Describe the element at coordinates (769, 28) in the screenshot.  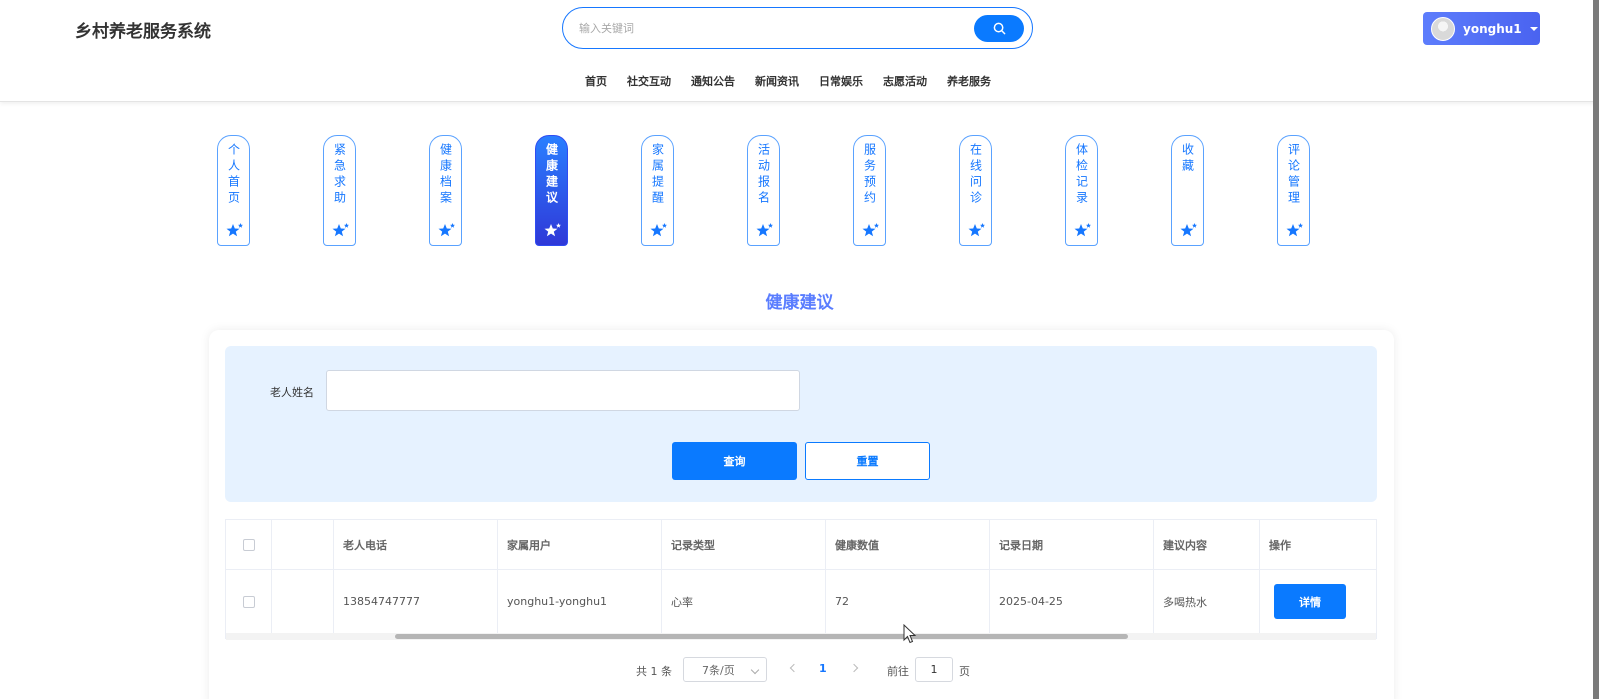
I see `search-input` at that location.